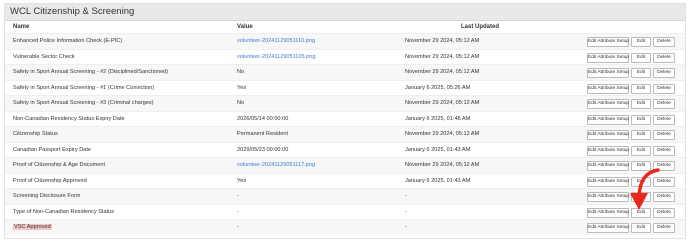 This screenshot has height=240, width=688. Describe the element at coordinates (276, 42) in the screenshot. I see `attribute-value-link: volunteer-20241129051110.png` at that location.